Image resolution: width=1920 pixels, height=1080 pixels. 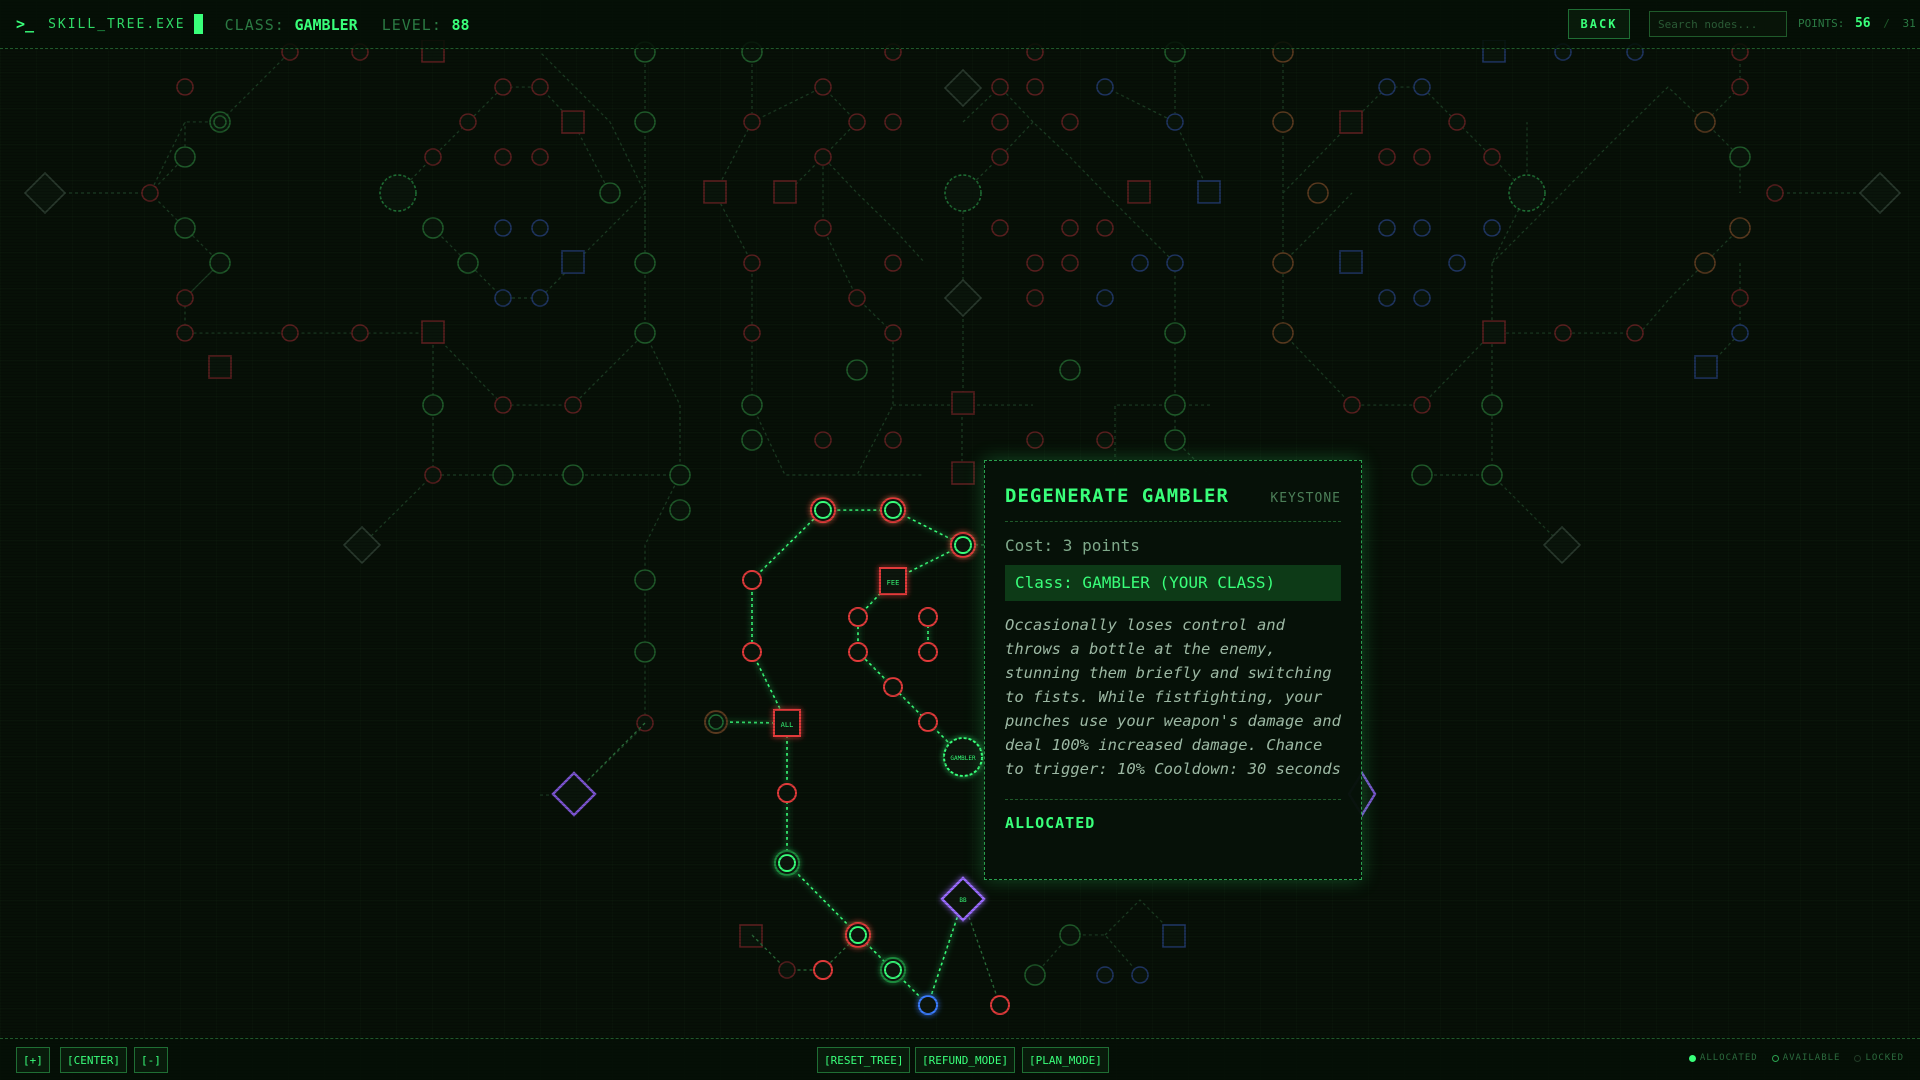 I want to click on center-button: [CENTER], so click(x=93, y=1060).